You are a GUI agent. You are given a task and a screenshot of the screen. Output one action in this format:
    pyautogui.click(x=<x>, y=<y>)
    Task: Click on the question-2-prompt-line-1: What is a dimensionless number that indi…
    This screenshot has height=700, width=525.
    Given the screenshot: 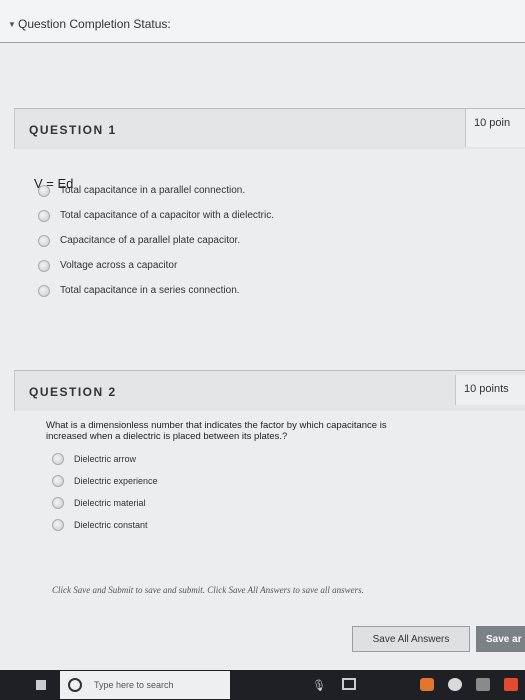 What is the action you would take?
    pyautogui.click(x=216, y=425)
    